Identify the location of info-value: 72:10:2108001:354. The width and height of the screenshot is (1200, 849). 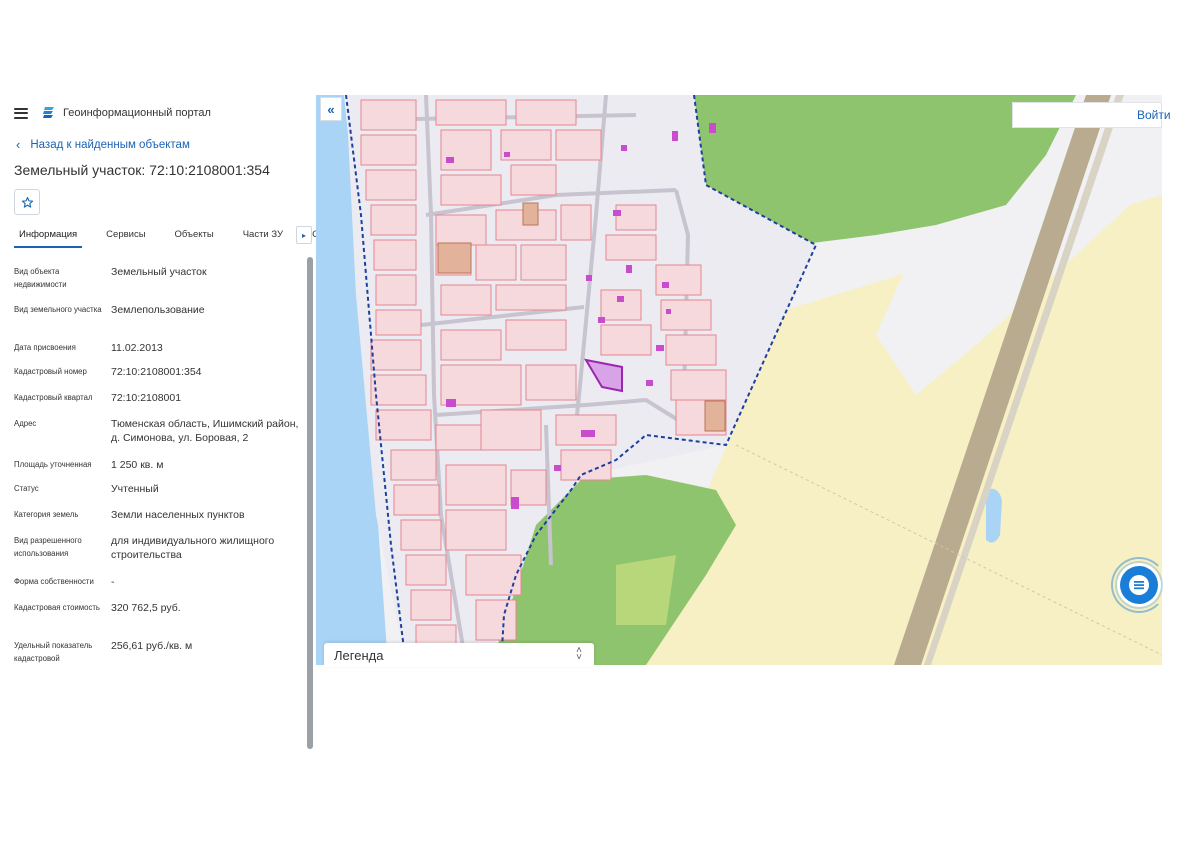
(156, 372).